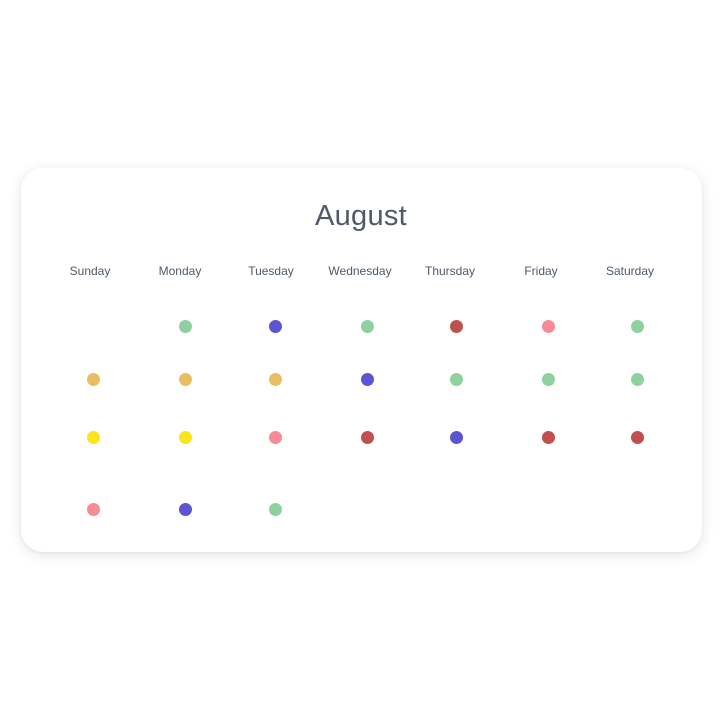  What do you see at coordinates (450, 271) in the screenshot?
I see `weekday-thursday: Thursday` at bounding box center [450, 271].